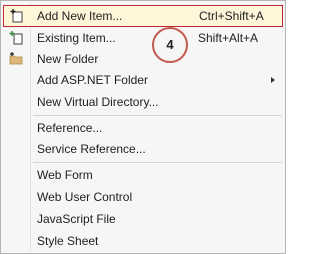 Image resolution: width=320 pixels, height=254 pixels. I want to click on add-new-item-icon, so click(16, 16).